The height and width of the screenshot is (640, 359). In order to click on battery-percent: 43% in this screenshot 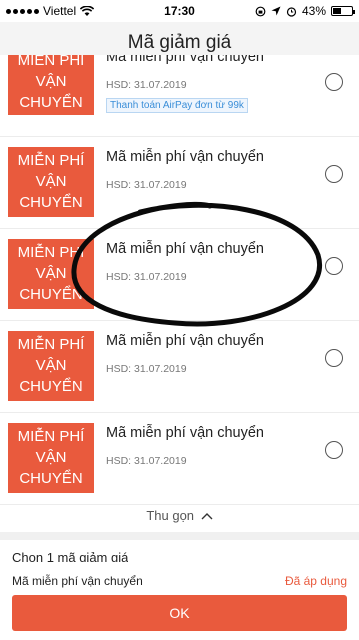, I will do `click(313, 11)`.